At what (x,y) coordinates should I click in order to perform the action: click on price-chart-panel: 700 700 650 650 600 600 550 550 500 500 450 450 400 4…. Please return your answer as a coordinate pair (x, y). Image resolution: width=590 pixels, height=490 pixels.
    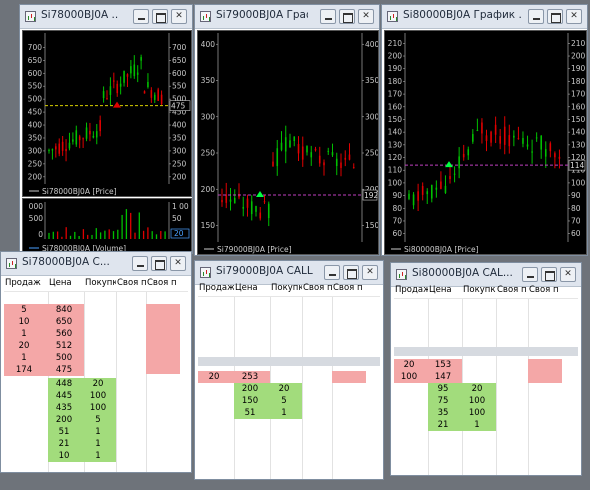
    Looking at the image, I should click on (107, 113).